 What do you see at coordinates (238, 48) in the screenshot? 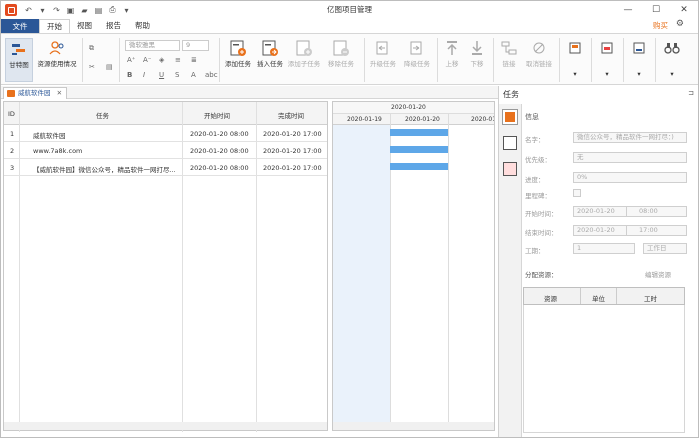
I see `add-task-icon` at bounding box center [238, 48].